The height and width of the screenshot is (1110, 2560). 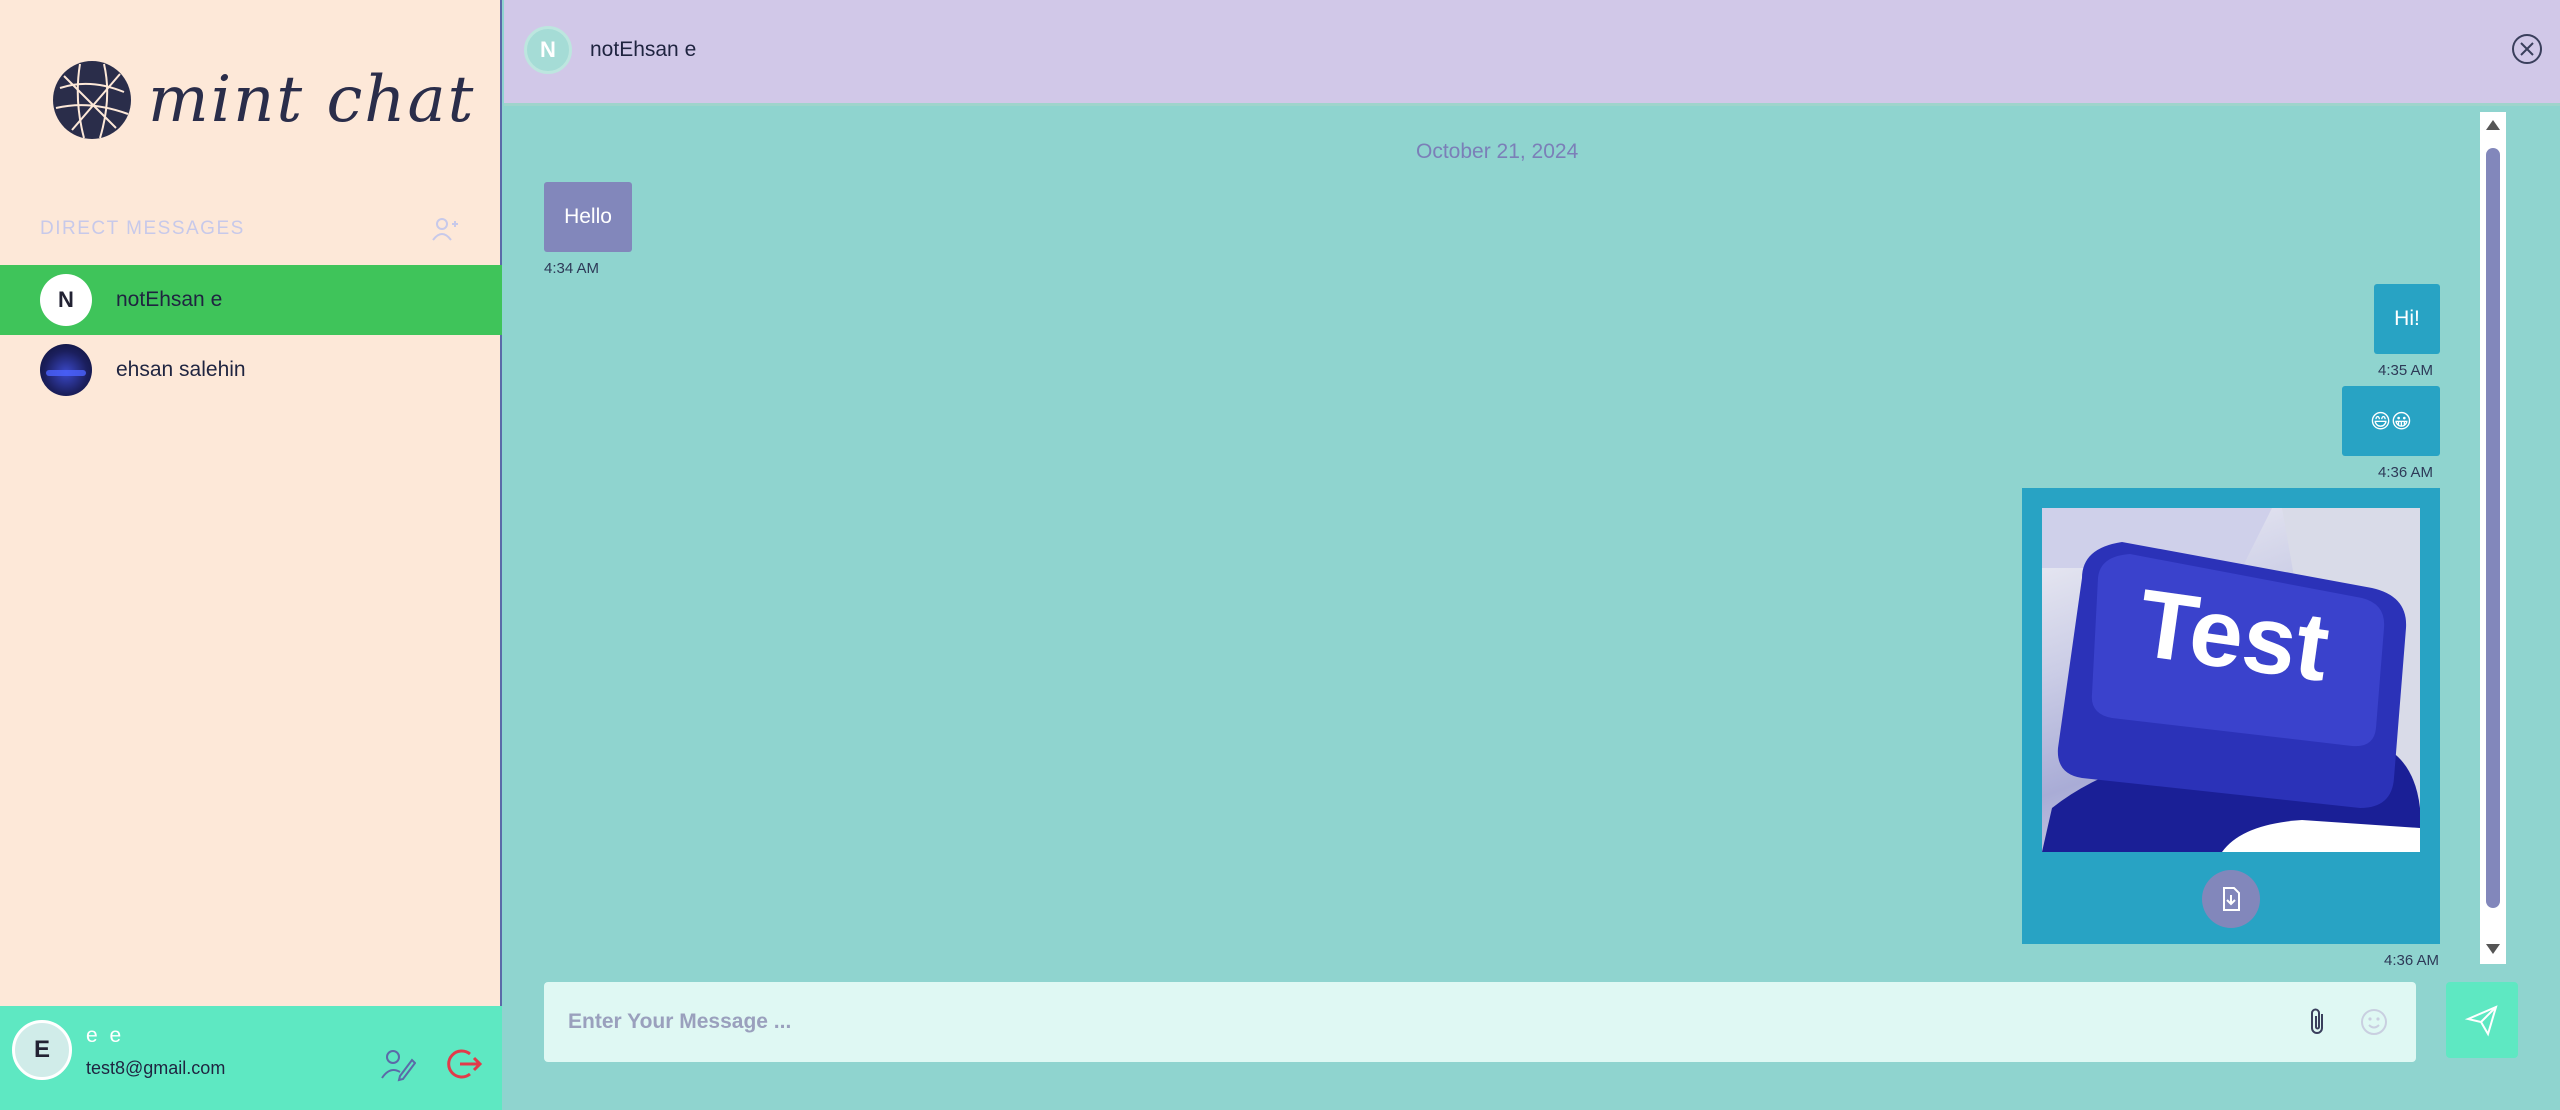 What do you see at coordinates (2318, 1022) in the screenshot?
I see `attachment-icon` at bounding box center [2318, 1022].